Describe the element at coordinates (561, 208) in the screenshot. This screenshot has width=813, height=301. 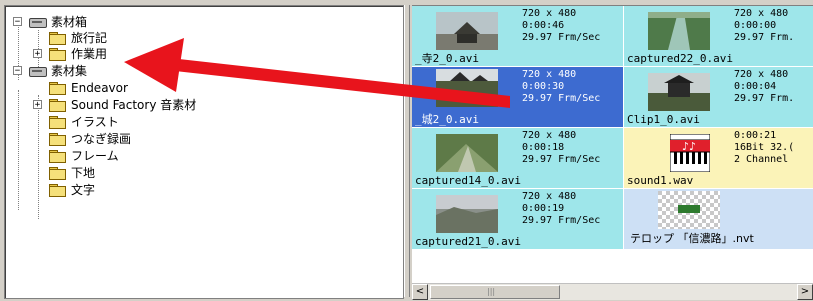
I see `clip-info: 720 x 480 0:00:19 29.97 Frm/Sec` at that location.